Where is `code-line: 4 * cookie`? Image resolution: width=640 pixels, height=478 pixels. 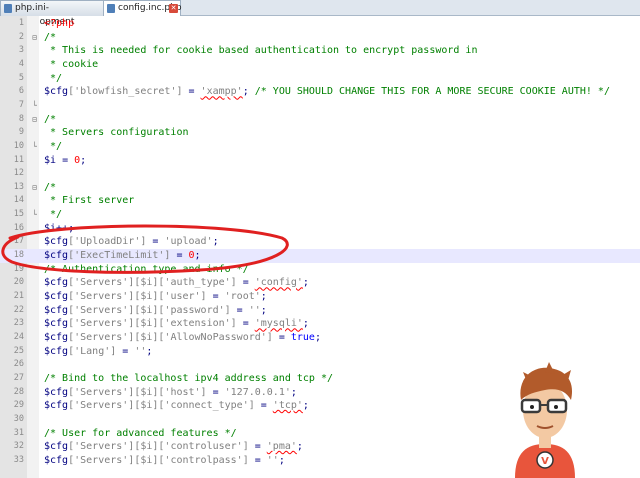
code-line: 4 * cookie is located at coordinates (320, 65).